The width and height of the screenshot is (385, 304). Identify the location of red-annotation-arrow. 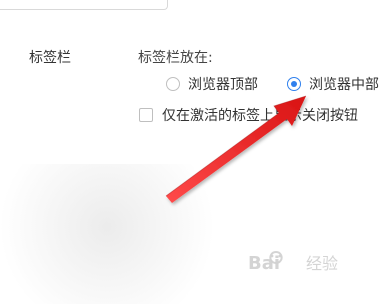
(236, 149).